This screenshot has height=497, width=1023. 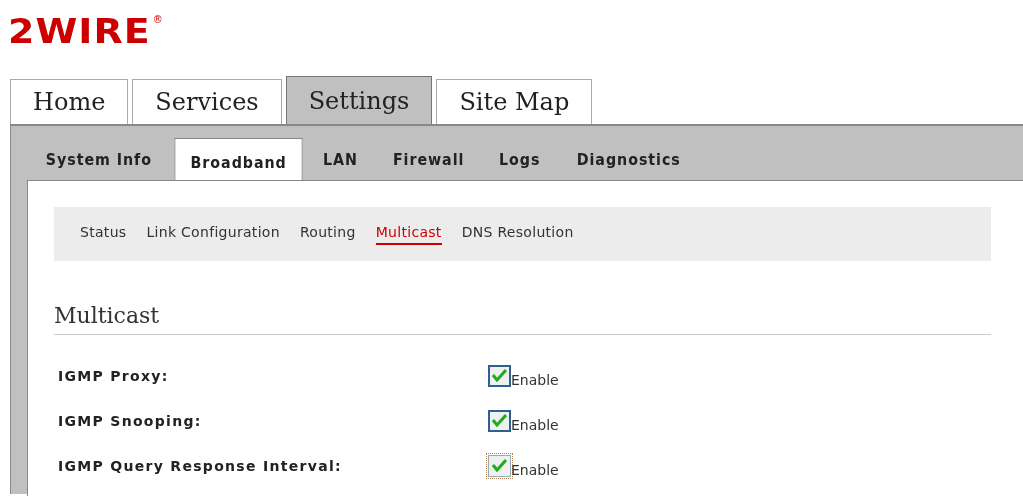 What do you see at coordinates (157, 19) in the screenshot?
I see `registered-mark: ®` at bounding box center [157, 19].